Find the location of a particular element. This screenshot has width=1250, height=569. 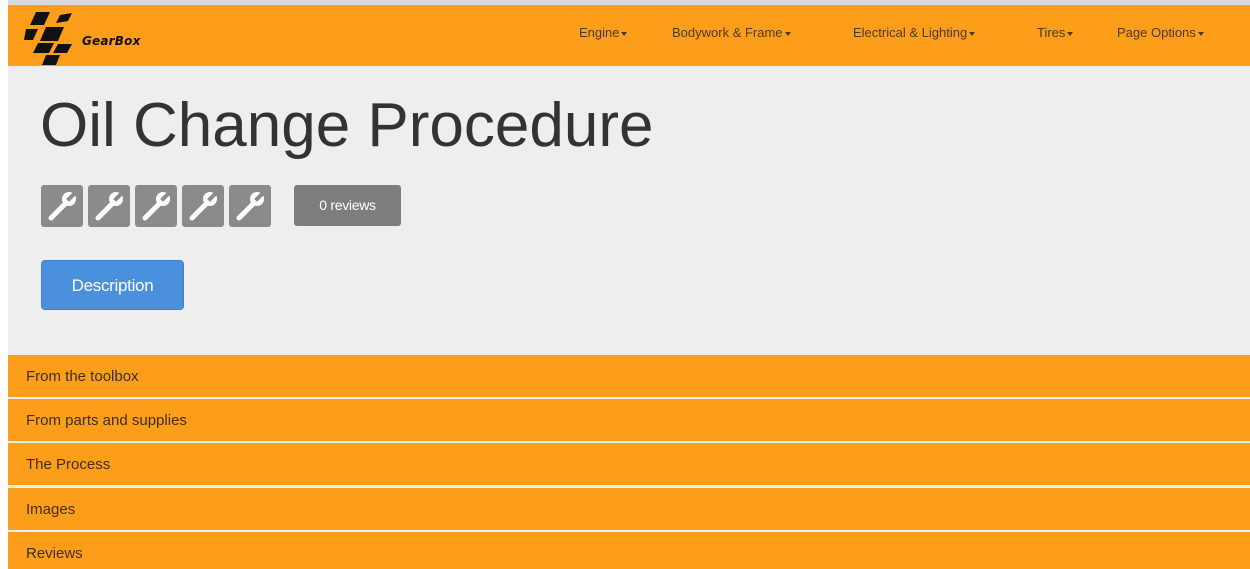

nav-bodywork-frame: Bodywork & Frame is located at coordinates (731, 32).